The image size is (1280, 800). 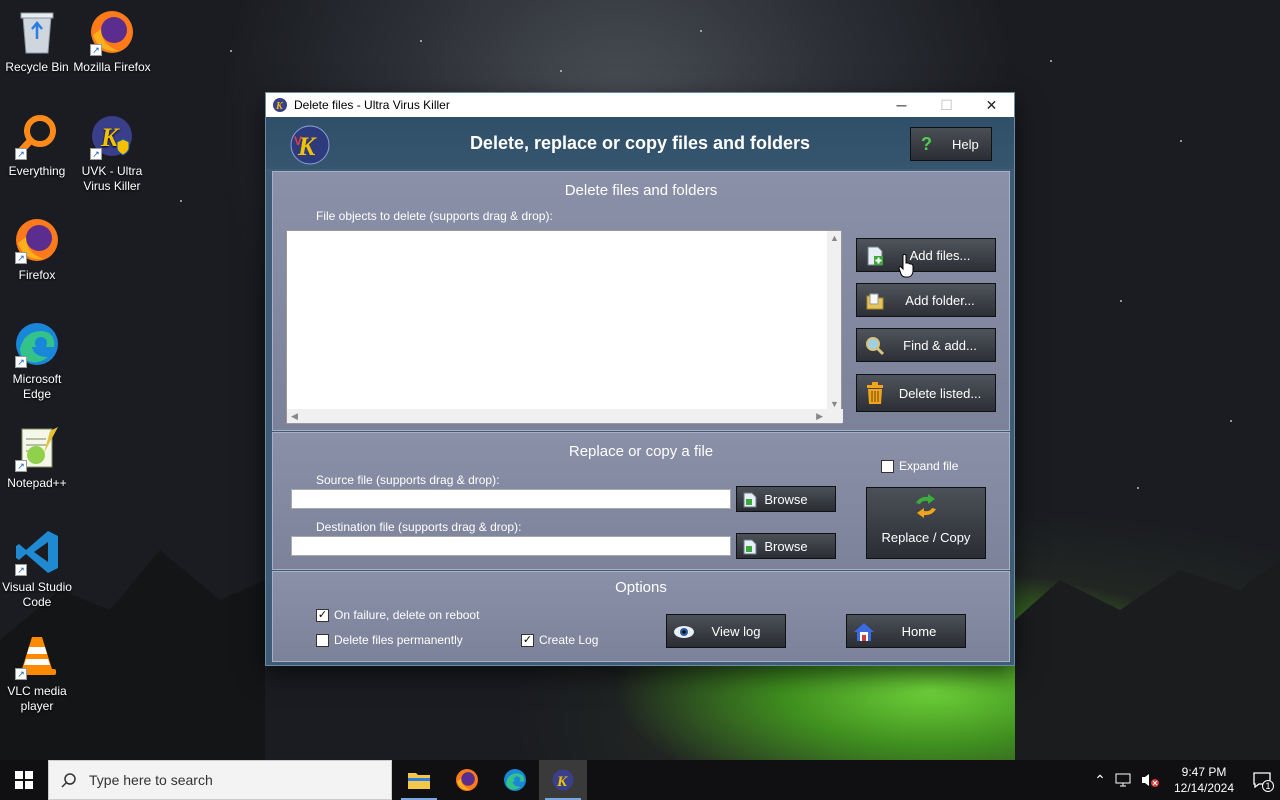 I want to click on taskbar-clock: 9:47 PM 12/14/2024, so click(x=1204, y=780).